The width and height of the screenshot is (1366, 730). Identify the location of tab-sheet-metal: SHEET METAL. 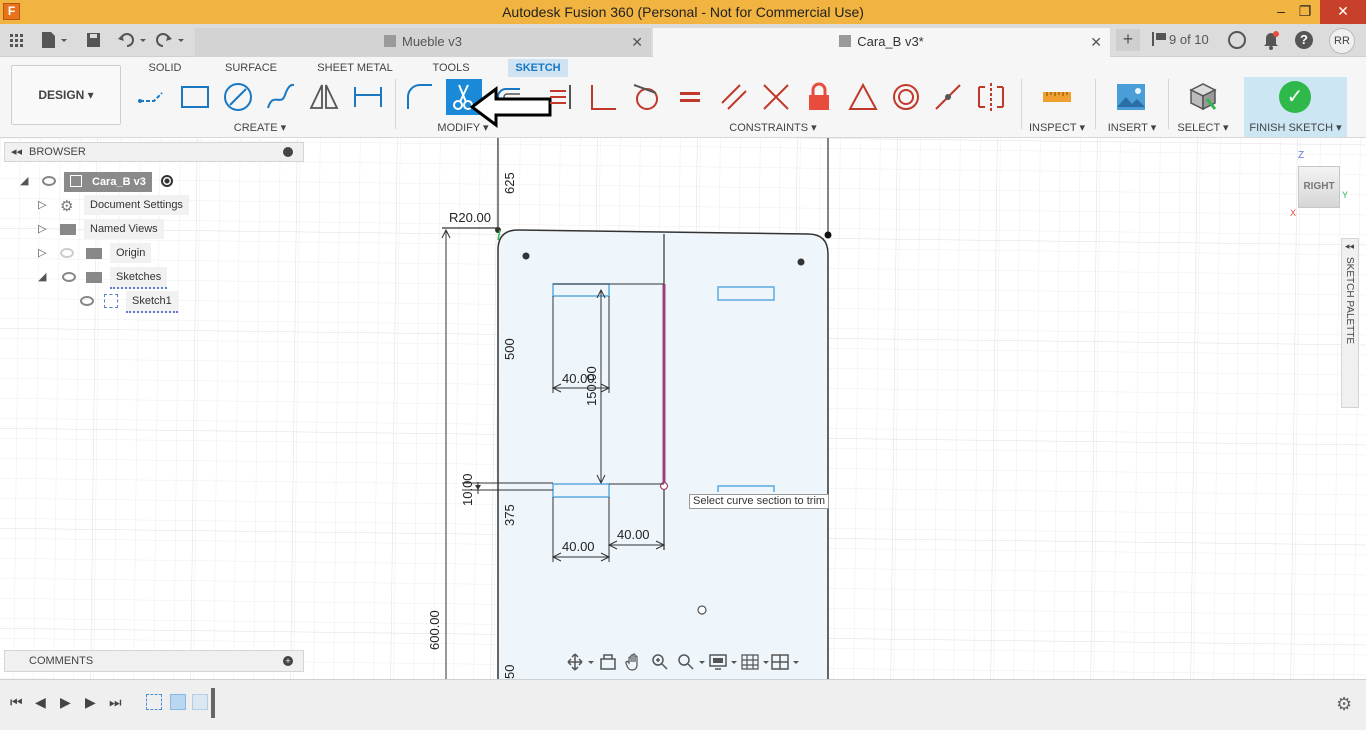
(355, 68).